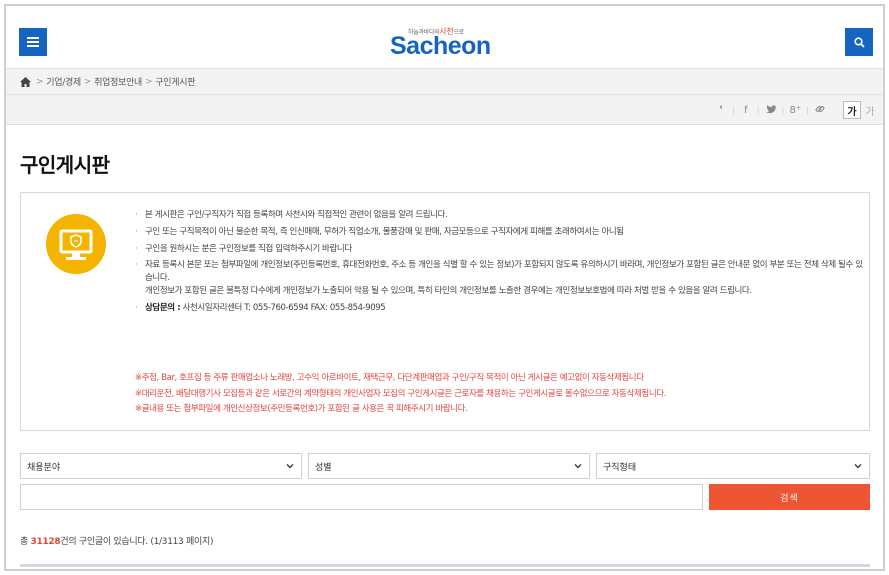 This screenshot has width=889, height=575. I want to click on font-size-decrease-button: 가, so click(870, 110).